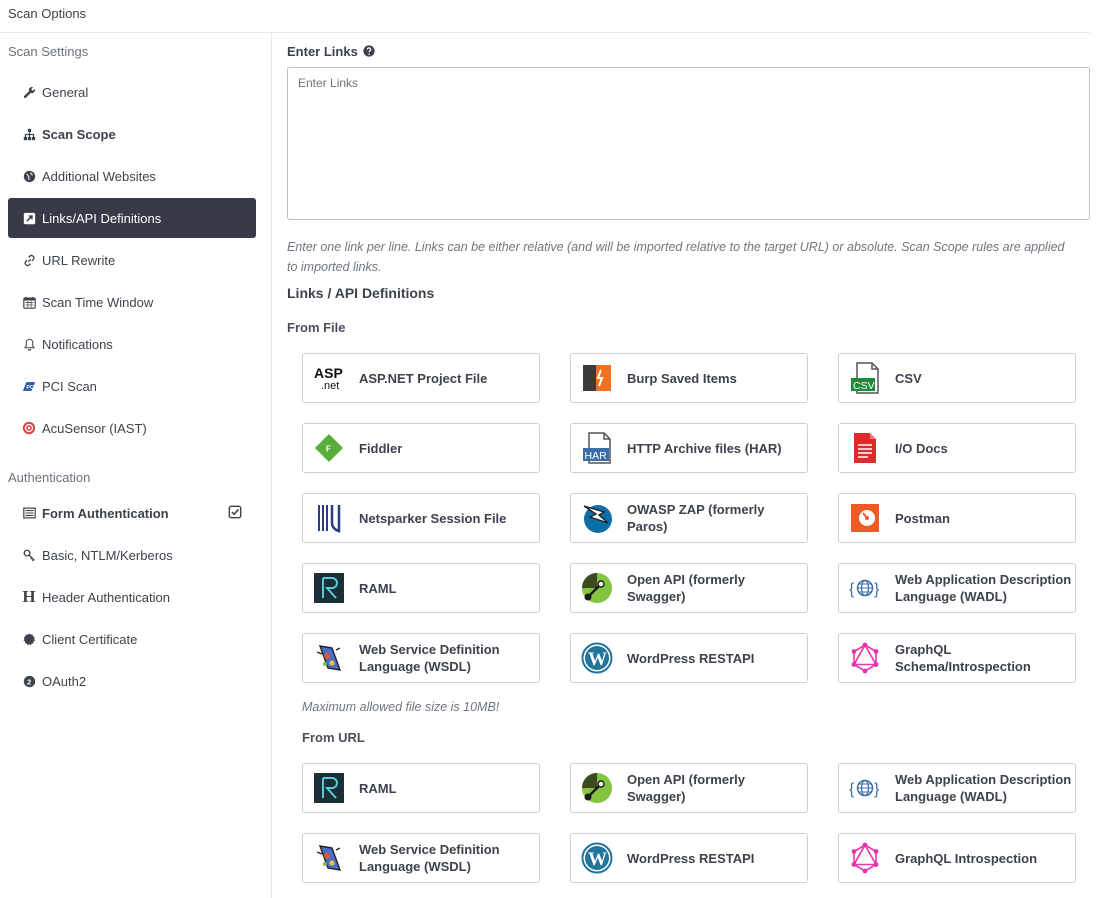 The width and height of the screenshot is (1097, 898). I want to click on svg-text: ASP, so click(328, 373).